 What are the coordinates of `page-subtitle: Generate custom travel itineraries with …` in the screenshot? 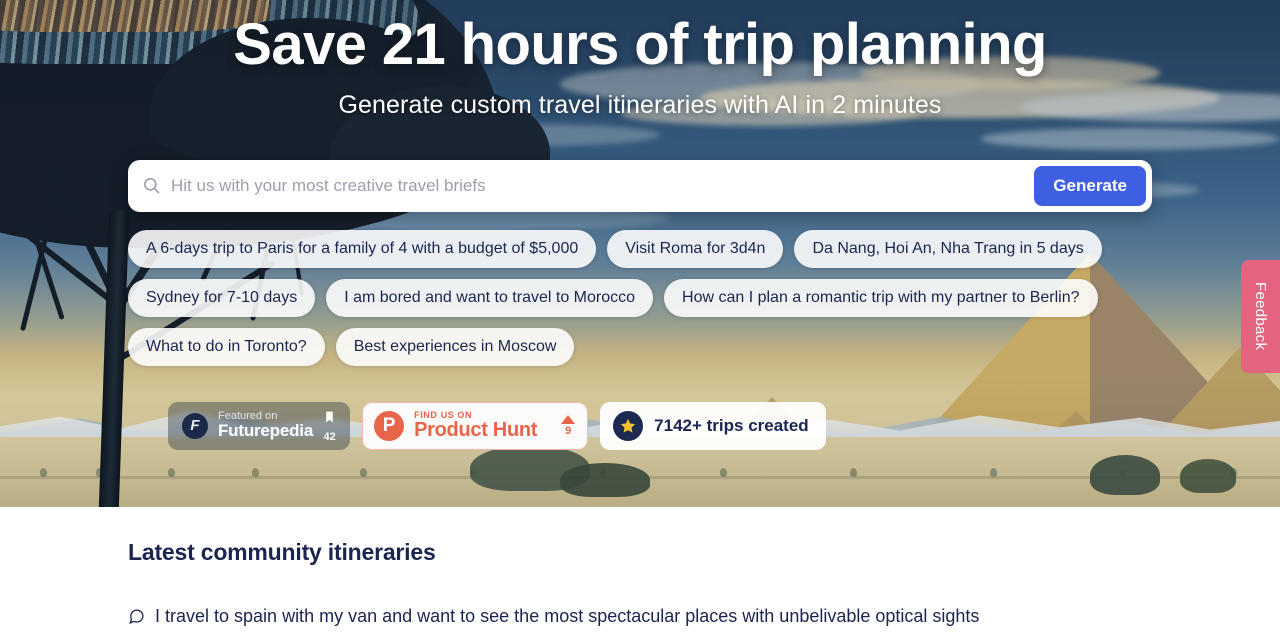 It's located at (640, 104).